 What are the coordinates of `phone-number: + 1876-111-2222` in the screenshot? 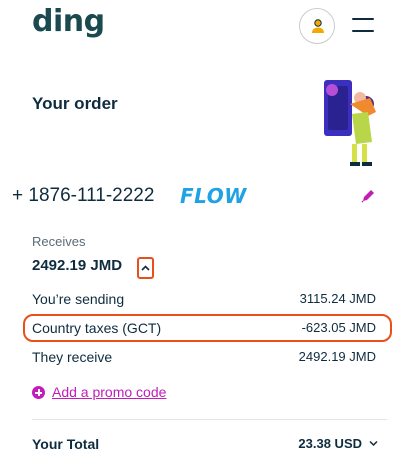 It's located at (83, 195).